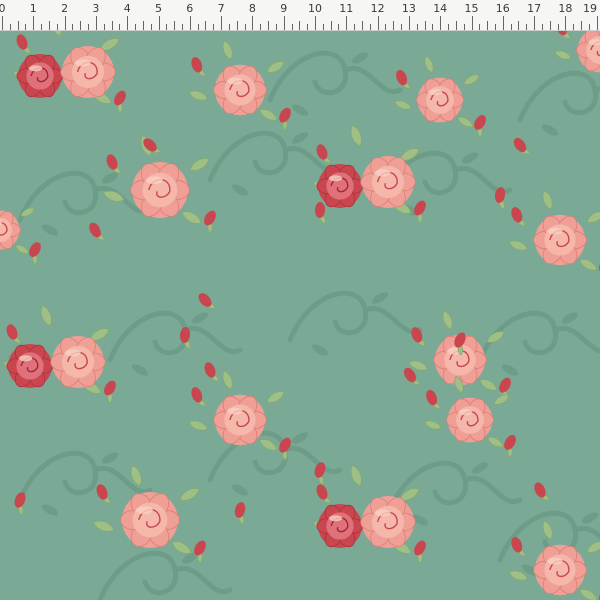  I want to click on ruler-label: 3, so click(96, 8).